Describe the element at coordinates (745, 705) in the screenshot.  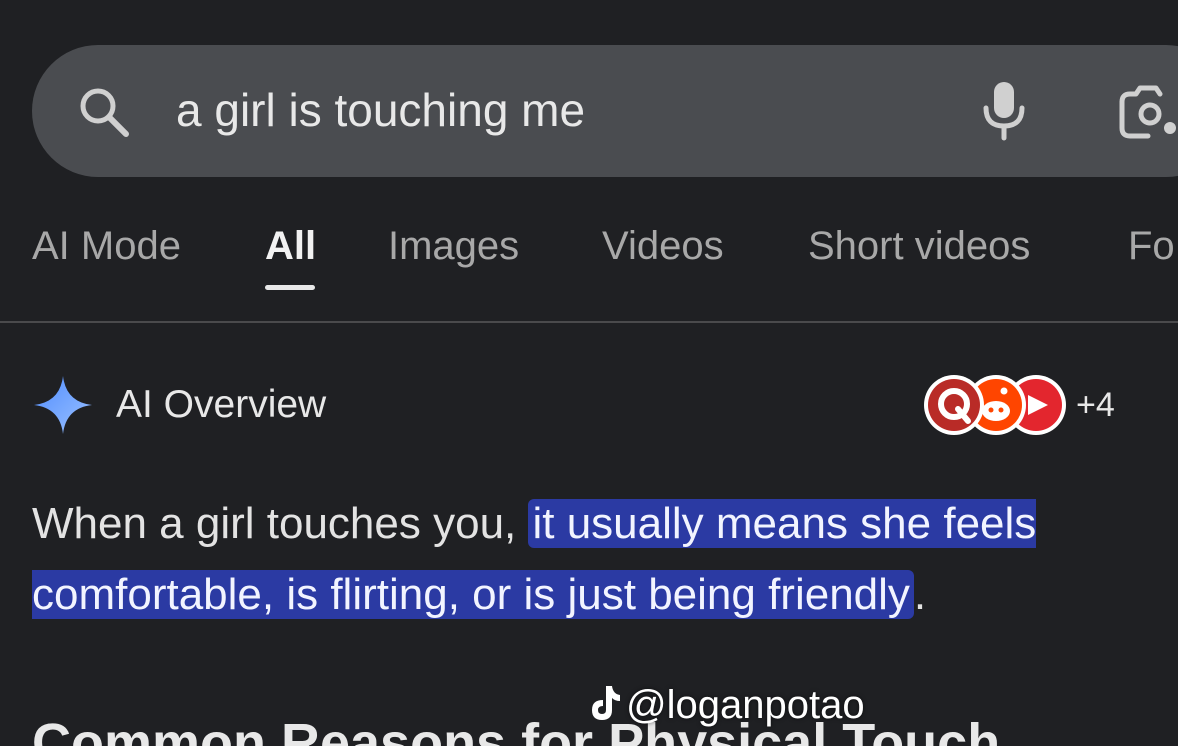
I see `watermark-handle: @loganpotao` at that location.